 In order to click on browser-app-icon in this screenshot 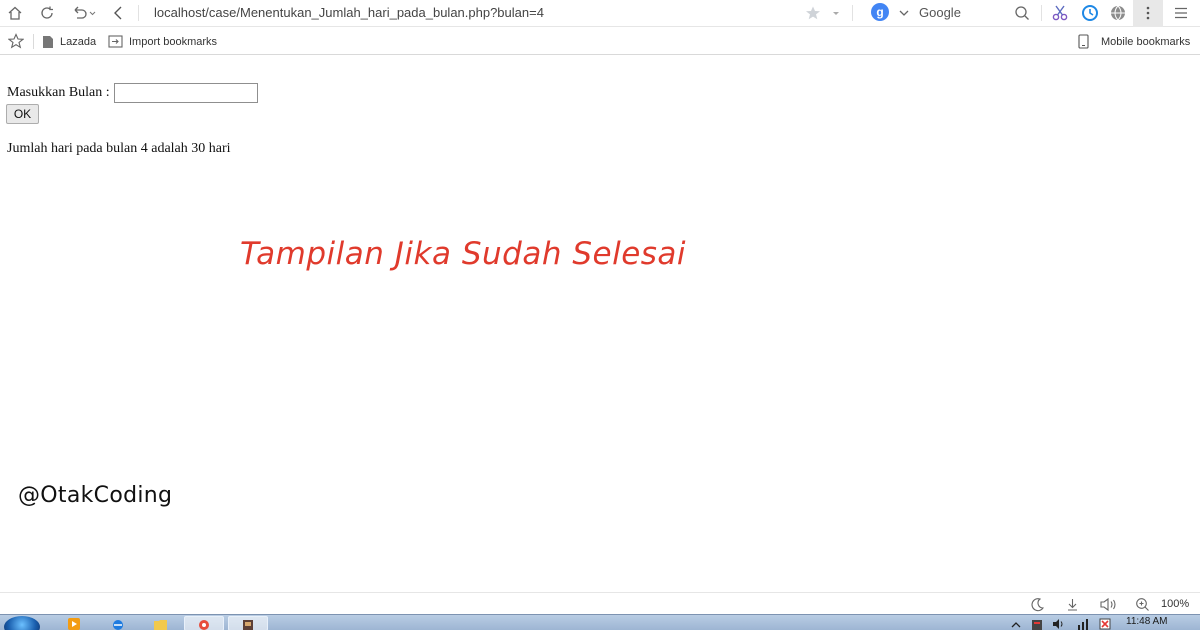, I will do `click(204, 625)`.